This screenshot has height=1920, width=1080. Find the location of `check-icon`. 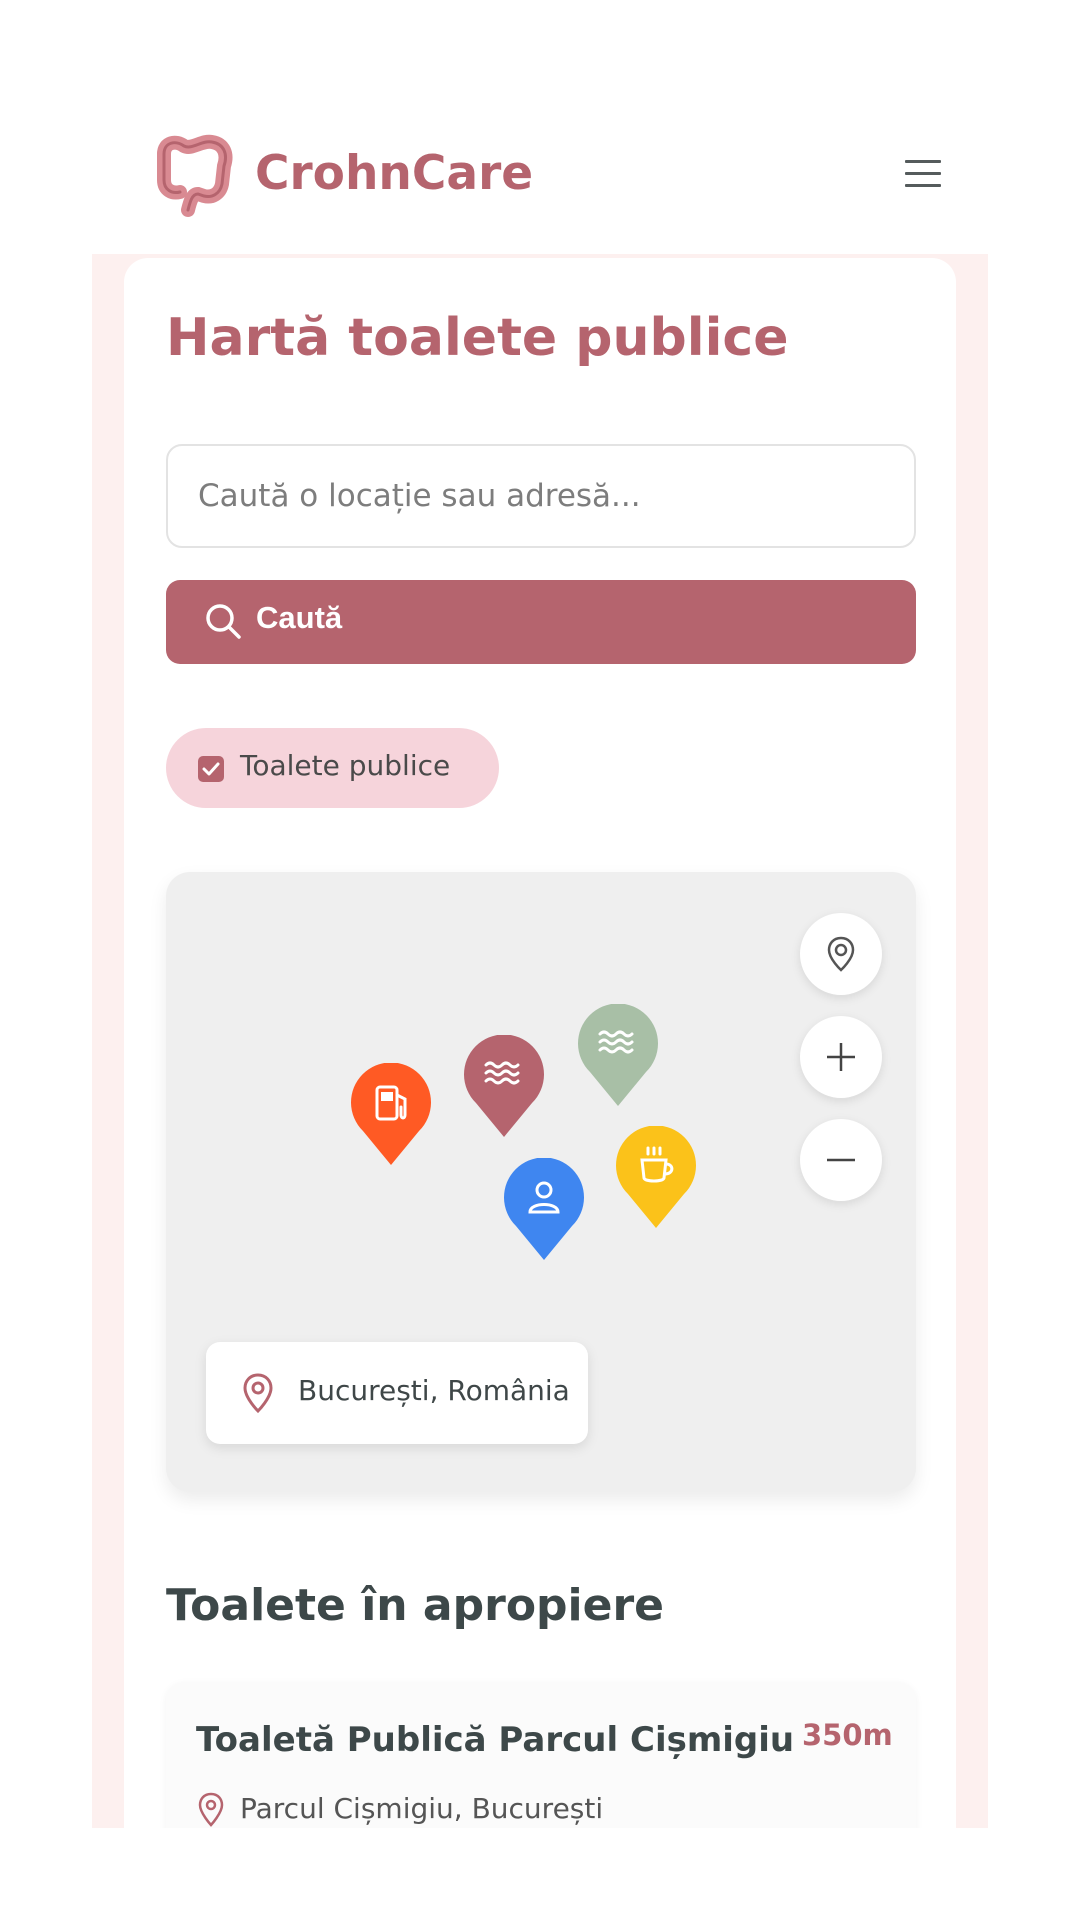

check-icon is located at coordinates (211, 769).